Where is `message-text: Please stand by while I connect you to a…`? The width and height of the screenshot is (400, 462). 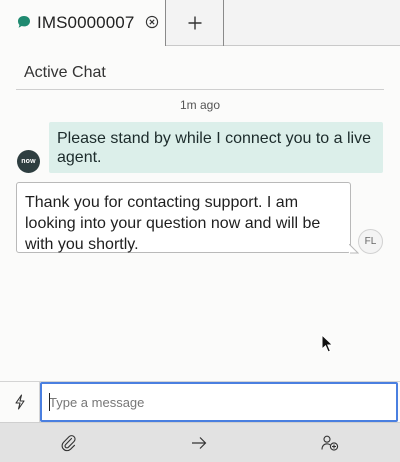 message-text: Please stand by while I connect you to a… is located at coordinates (214, 148).